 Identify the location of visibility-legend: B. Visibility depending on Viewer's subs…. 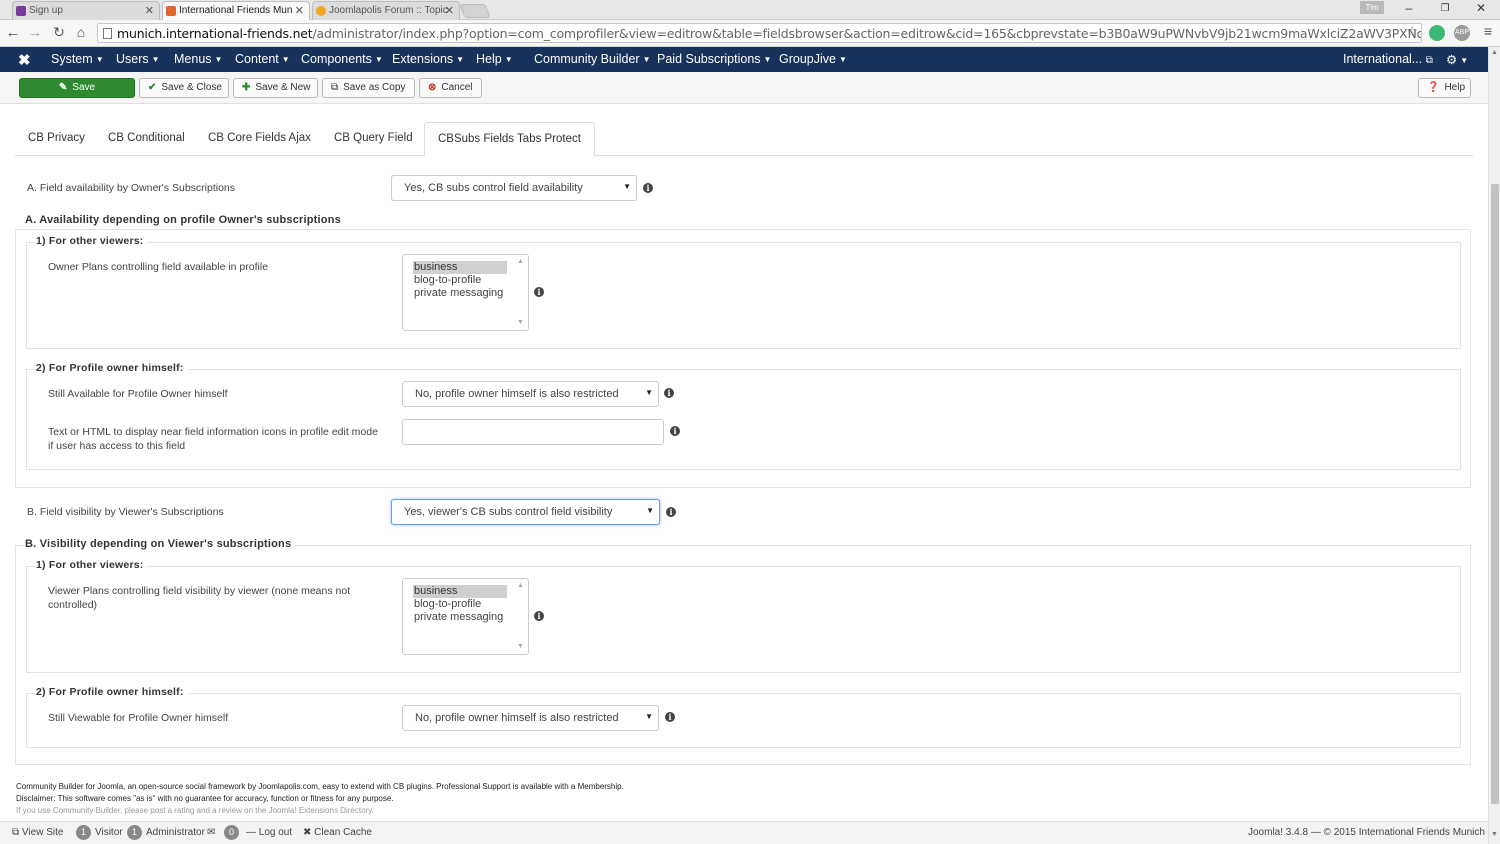
(160, 544).